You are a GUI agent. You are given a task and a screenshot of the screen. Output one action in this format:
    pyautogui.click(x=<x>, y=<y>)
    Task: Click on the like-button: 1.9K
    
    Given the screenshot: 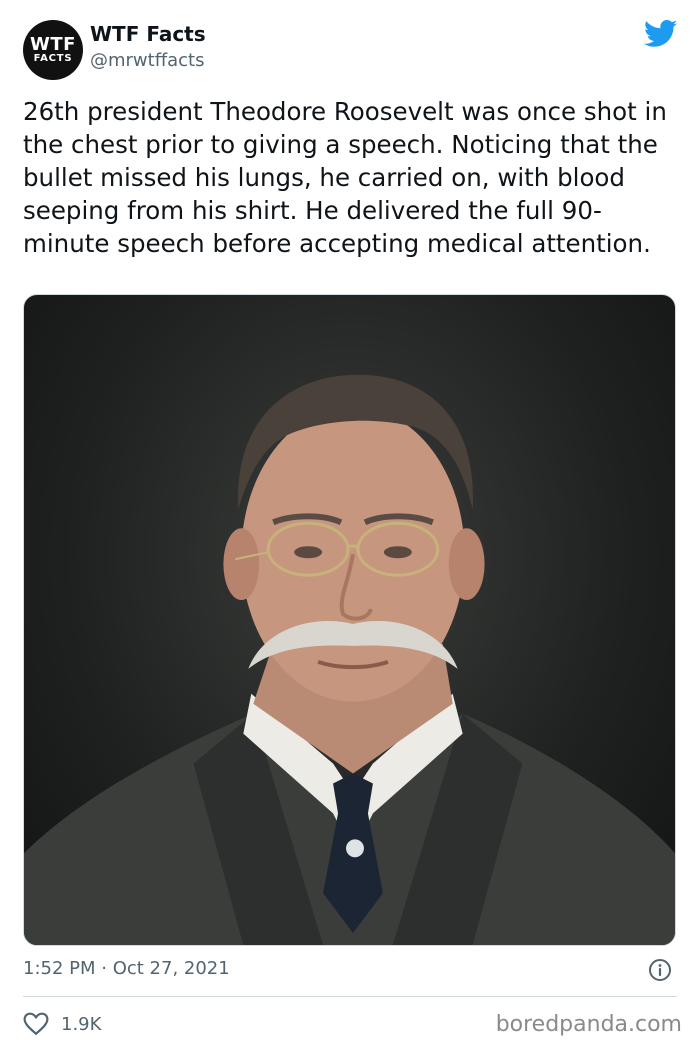 What is the action you would take?
    pyautogui.click(x=62, y=1024)
    